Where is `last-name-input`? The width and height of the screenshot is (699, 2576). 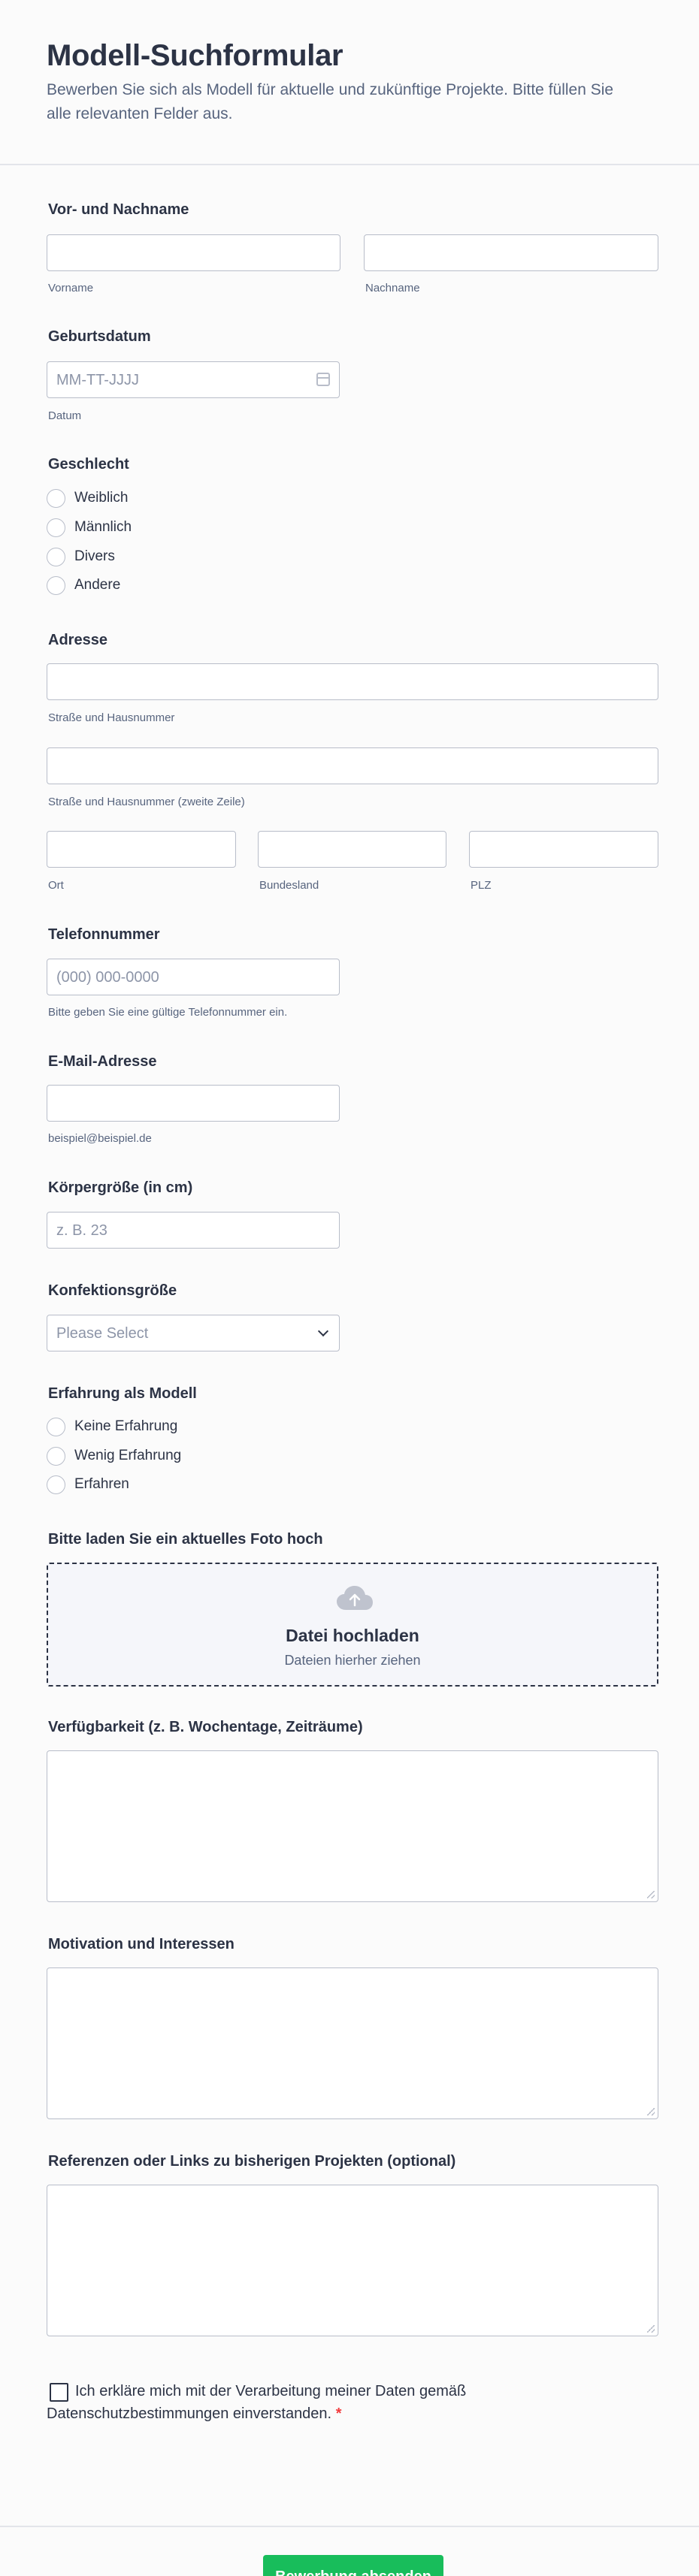 last-name-input is located at coordinates (511, 252).